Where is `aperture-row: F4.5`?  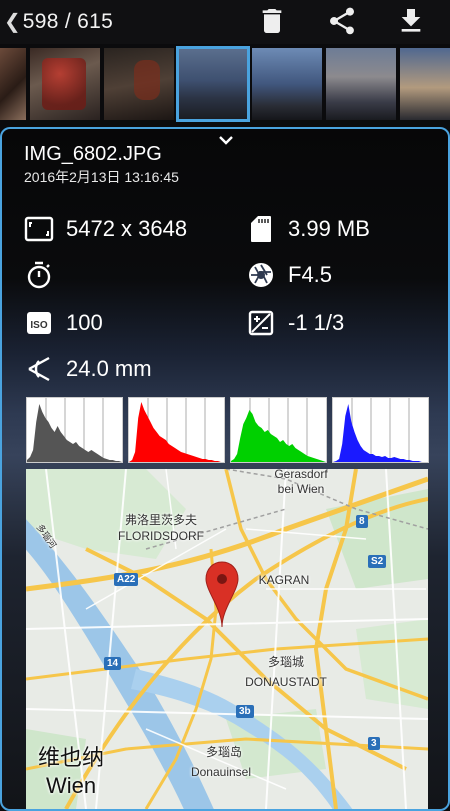
aperture-row: F4.5 is located at coordinates (289, 275).